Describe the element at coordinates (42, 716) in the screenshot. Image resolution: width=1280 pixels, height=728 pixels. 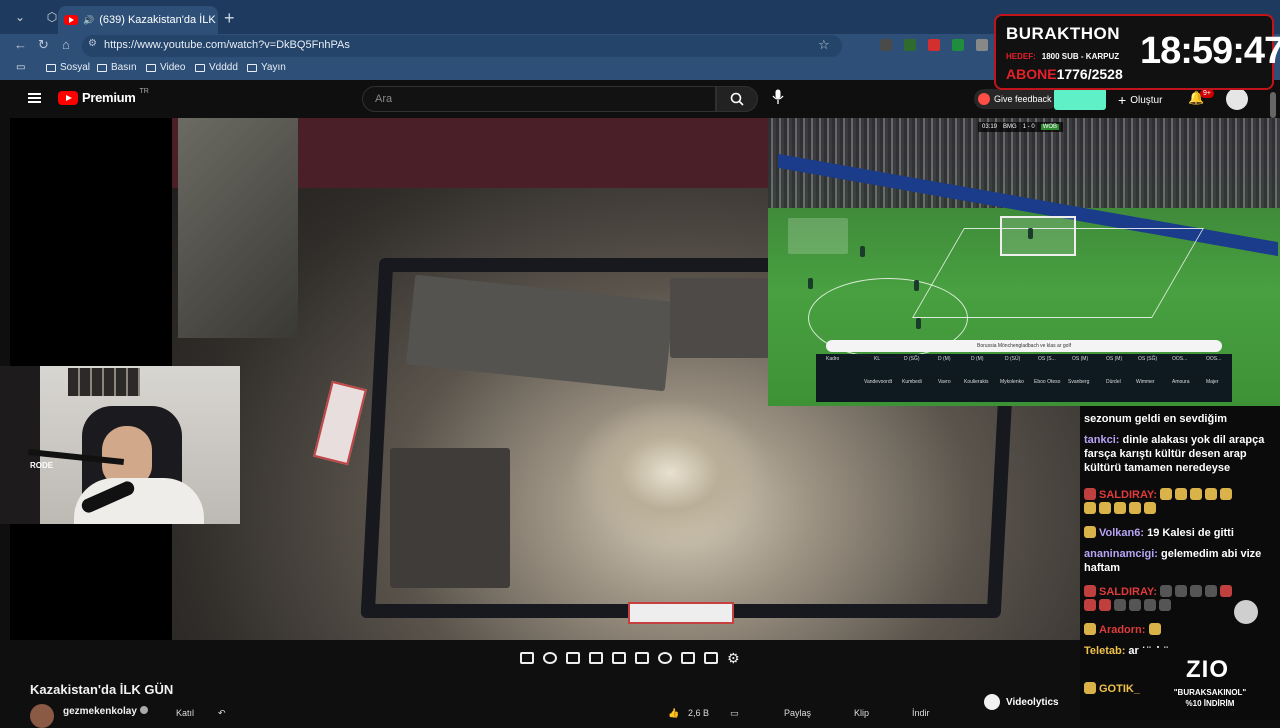
I see `channel-avatar` at that location.